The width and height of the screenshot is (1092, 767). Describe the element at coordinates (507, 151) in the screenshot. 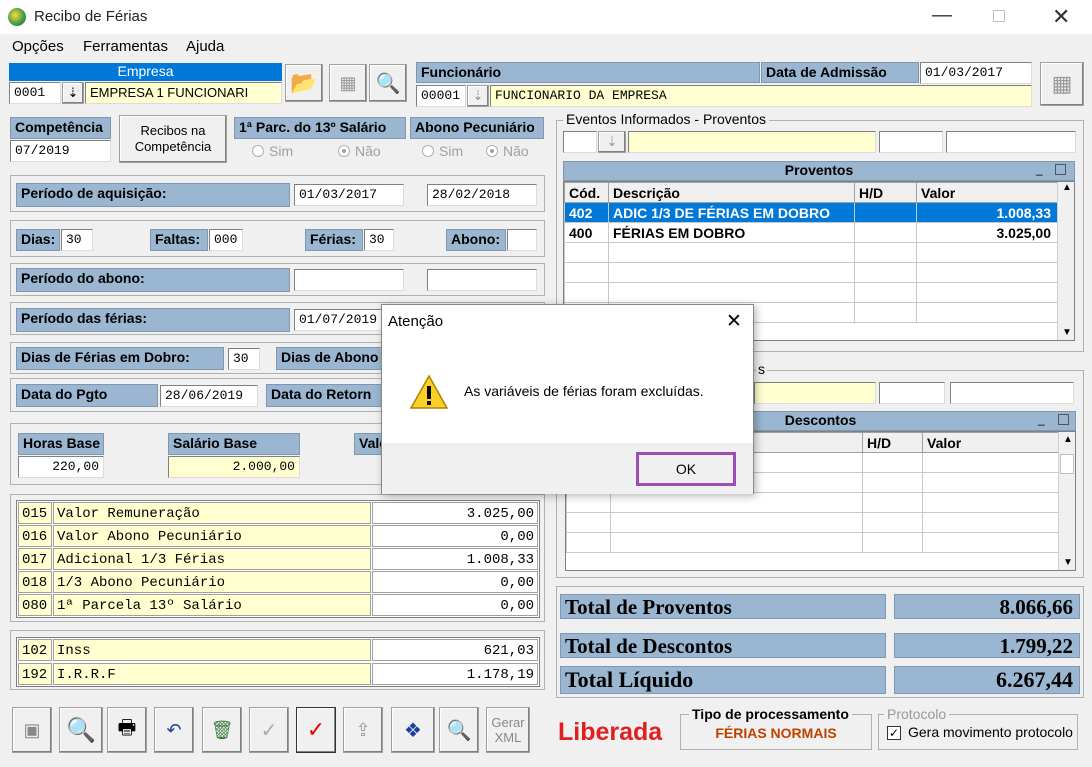

I see `abono-pec-nao: Não` at that location.